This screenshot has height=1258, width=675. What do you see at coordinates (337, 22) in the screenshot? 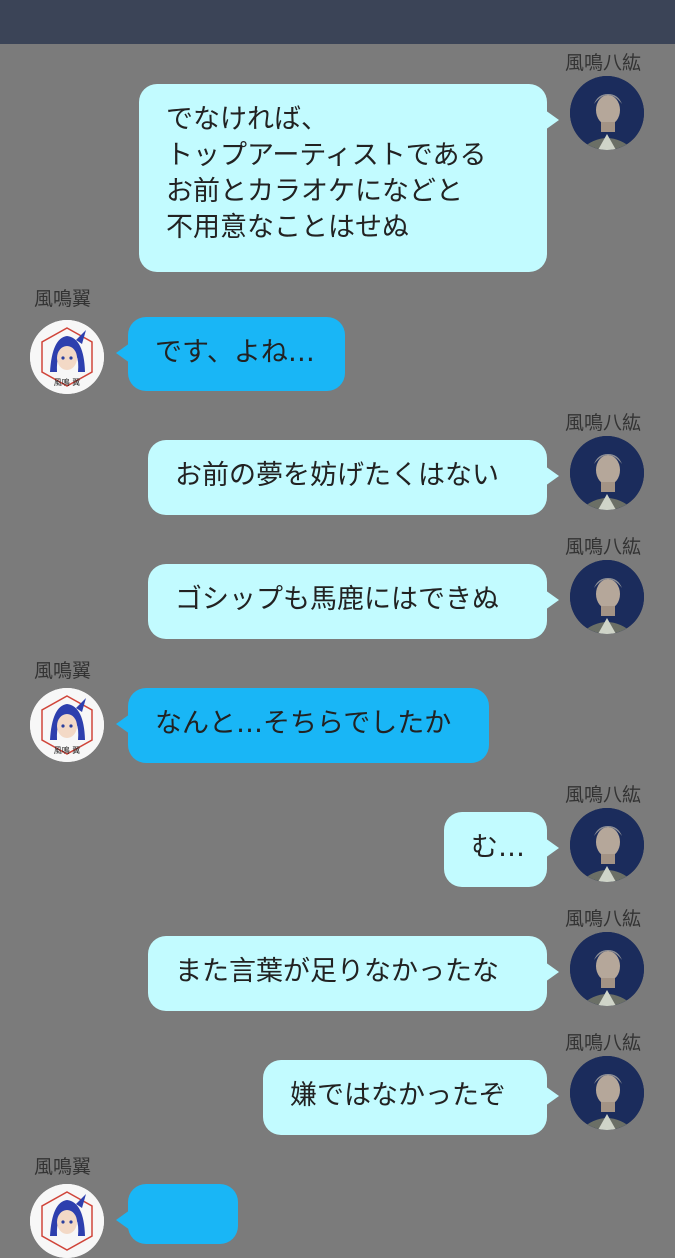
I see `app-header-bar` at bounding box center [337, 22].